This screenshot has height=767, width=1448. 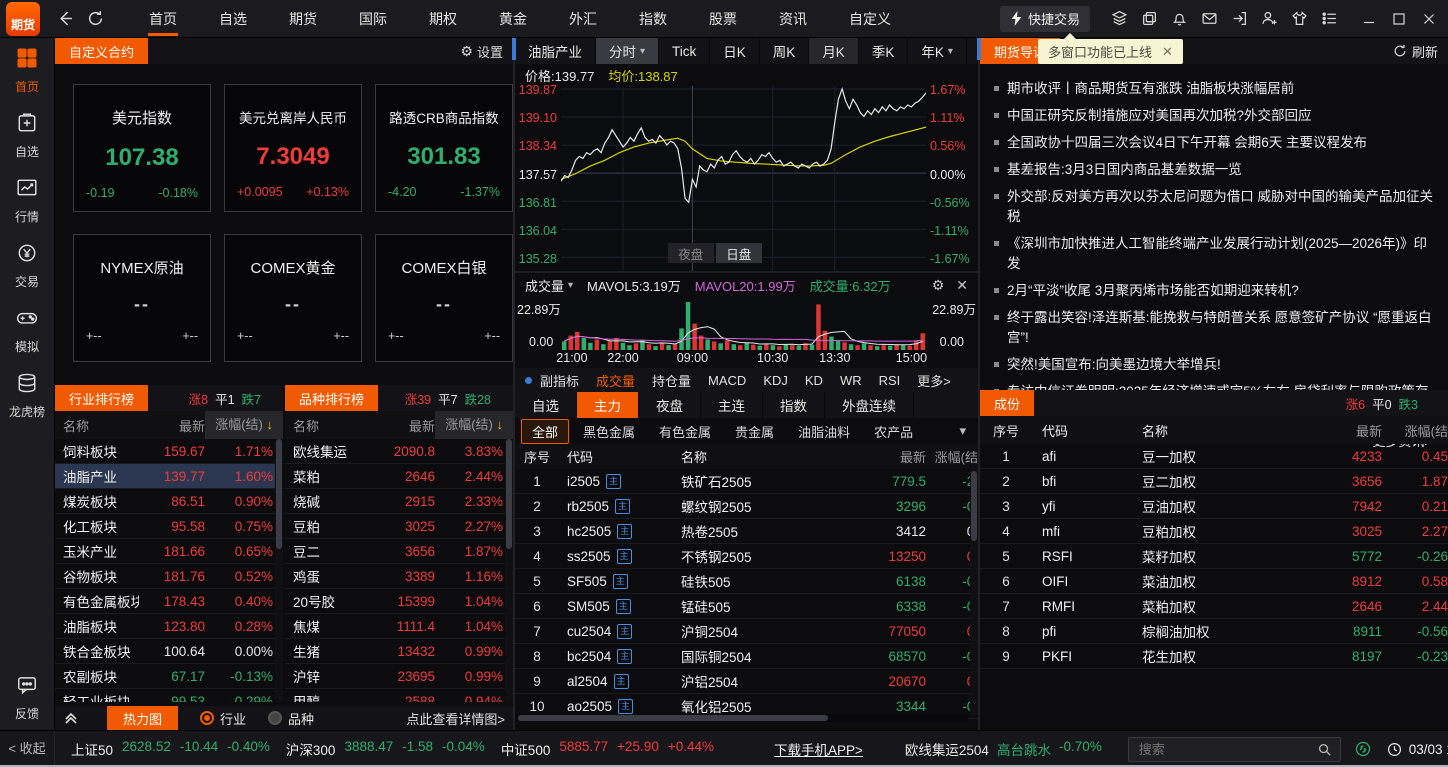 What do you see at coordinates (1299, 19) in the screenshot?
I see `skin-icon` at bounding box center [1299, 19].